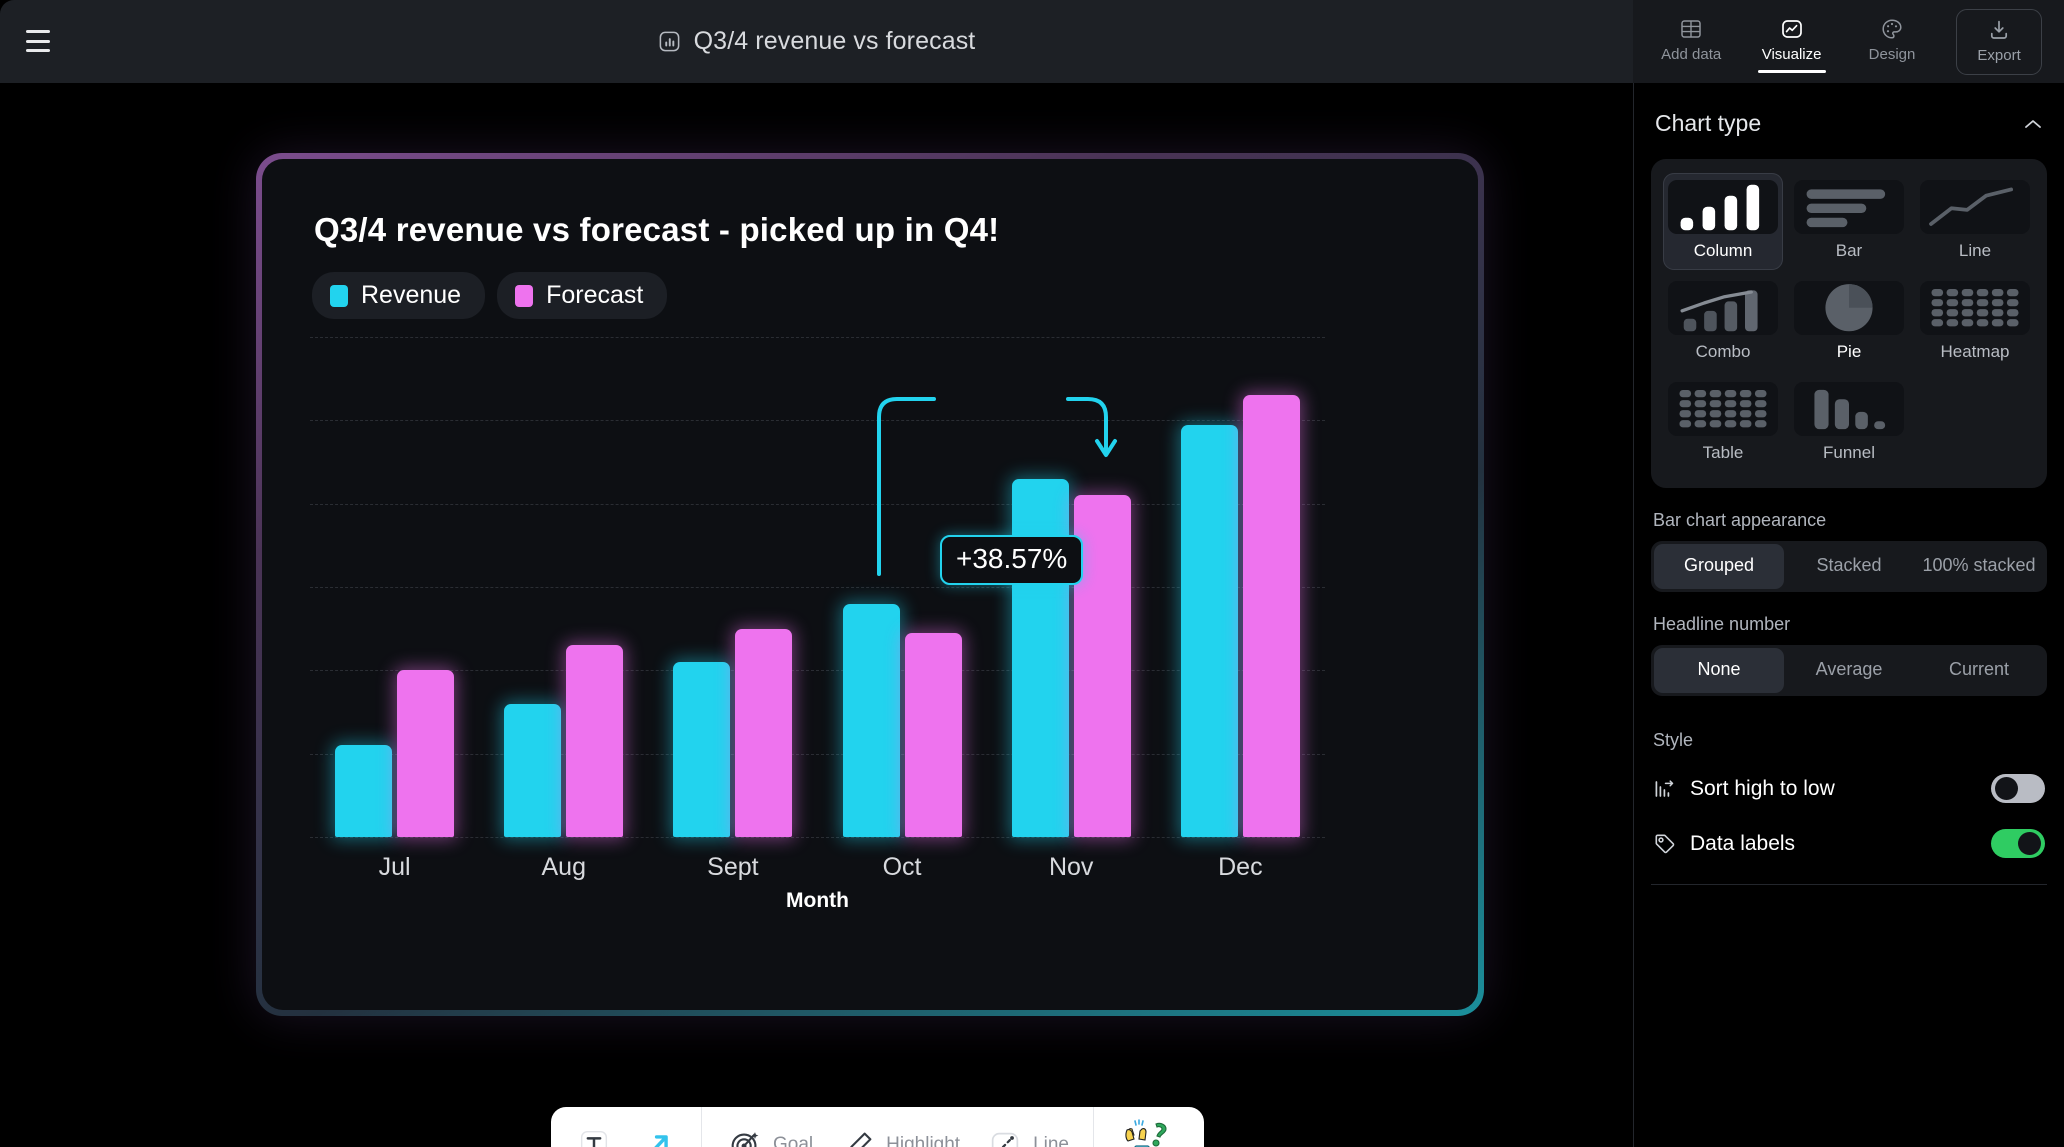  Describe the element at coordinates (1027, 1133) in the screenshot. I see `line-tool-button: Line` at that location.